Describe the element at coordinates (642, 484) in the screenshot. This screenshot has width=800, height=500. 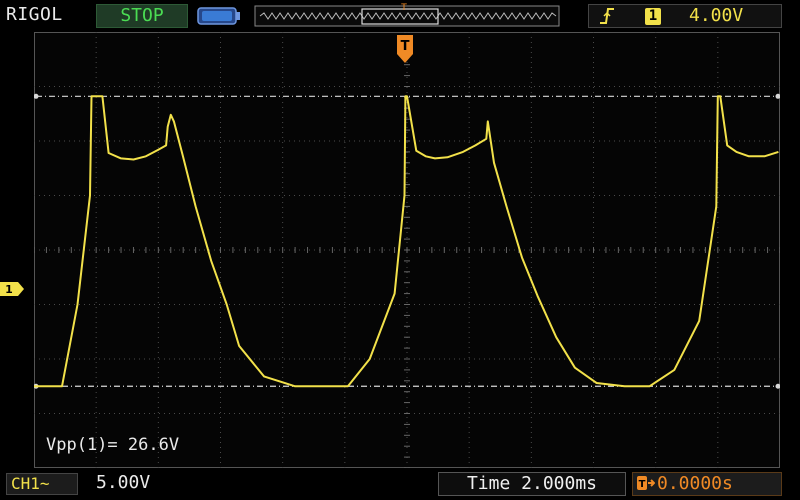
I see `svg-text: T` at that location.